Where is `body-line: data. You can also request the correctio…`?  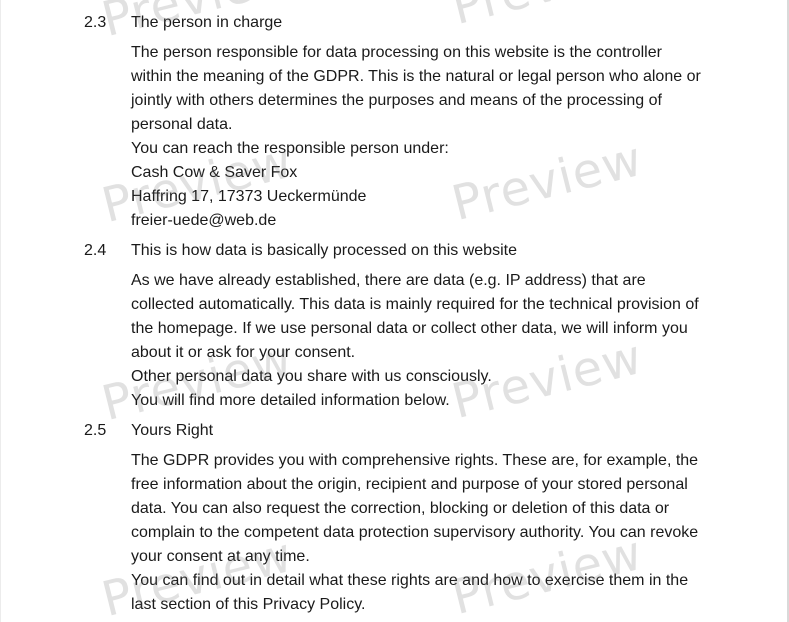 body-line: data. You can also request the correctio… is located at coordinates (400, 508).